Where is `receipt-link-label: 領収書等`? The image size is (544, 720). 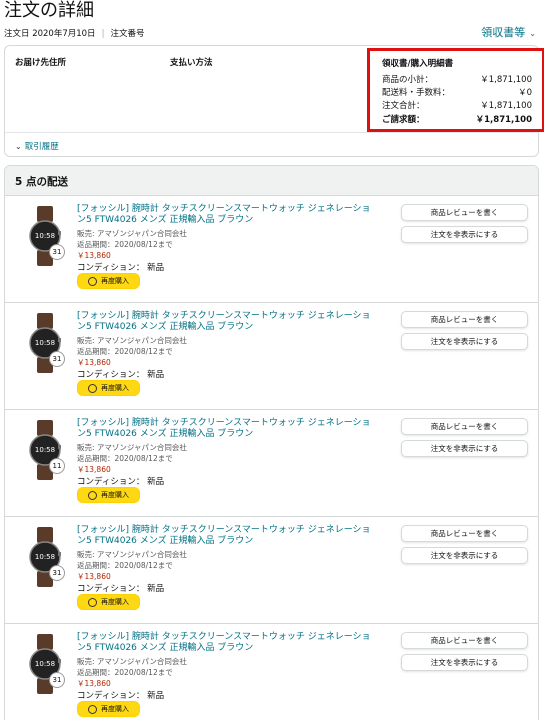
receipt-link-label: 領収書等 is located at coordinates (503, 32).